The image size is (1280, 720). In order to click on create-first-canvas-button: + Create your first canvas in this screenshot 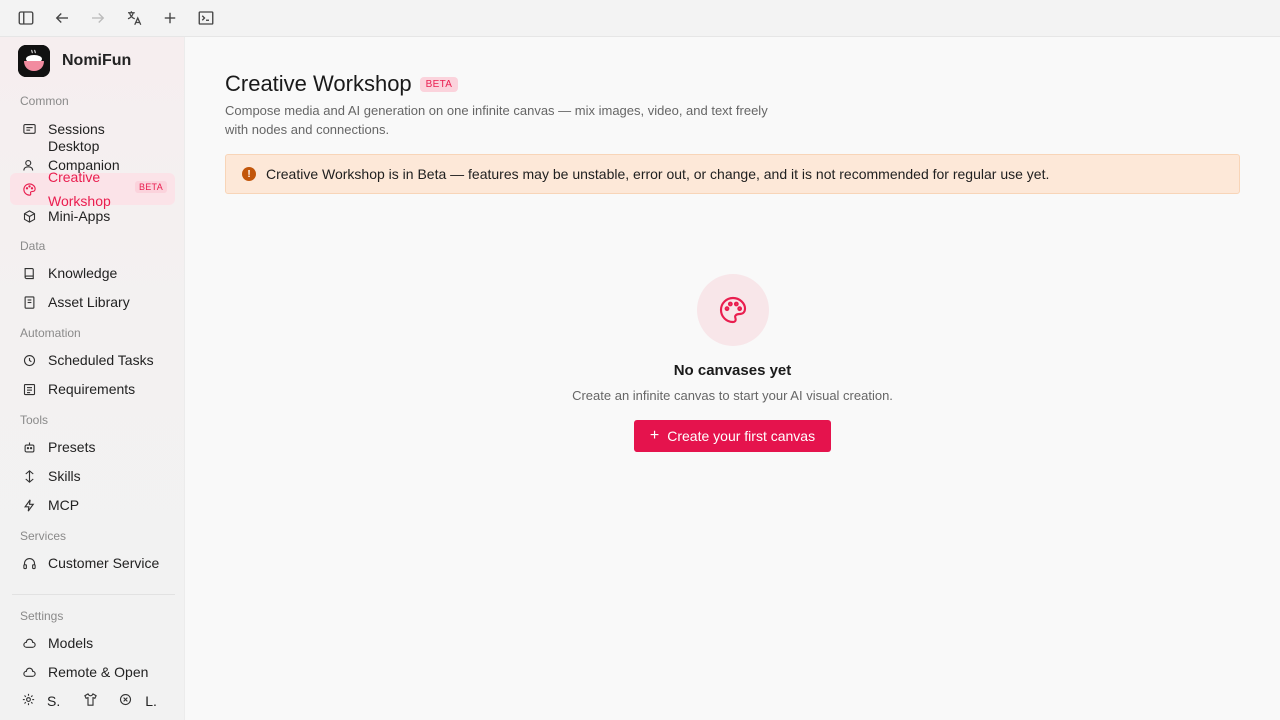, I will do `click(732, 436)`.